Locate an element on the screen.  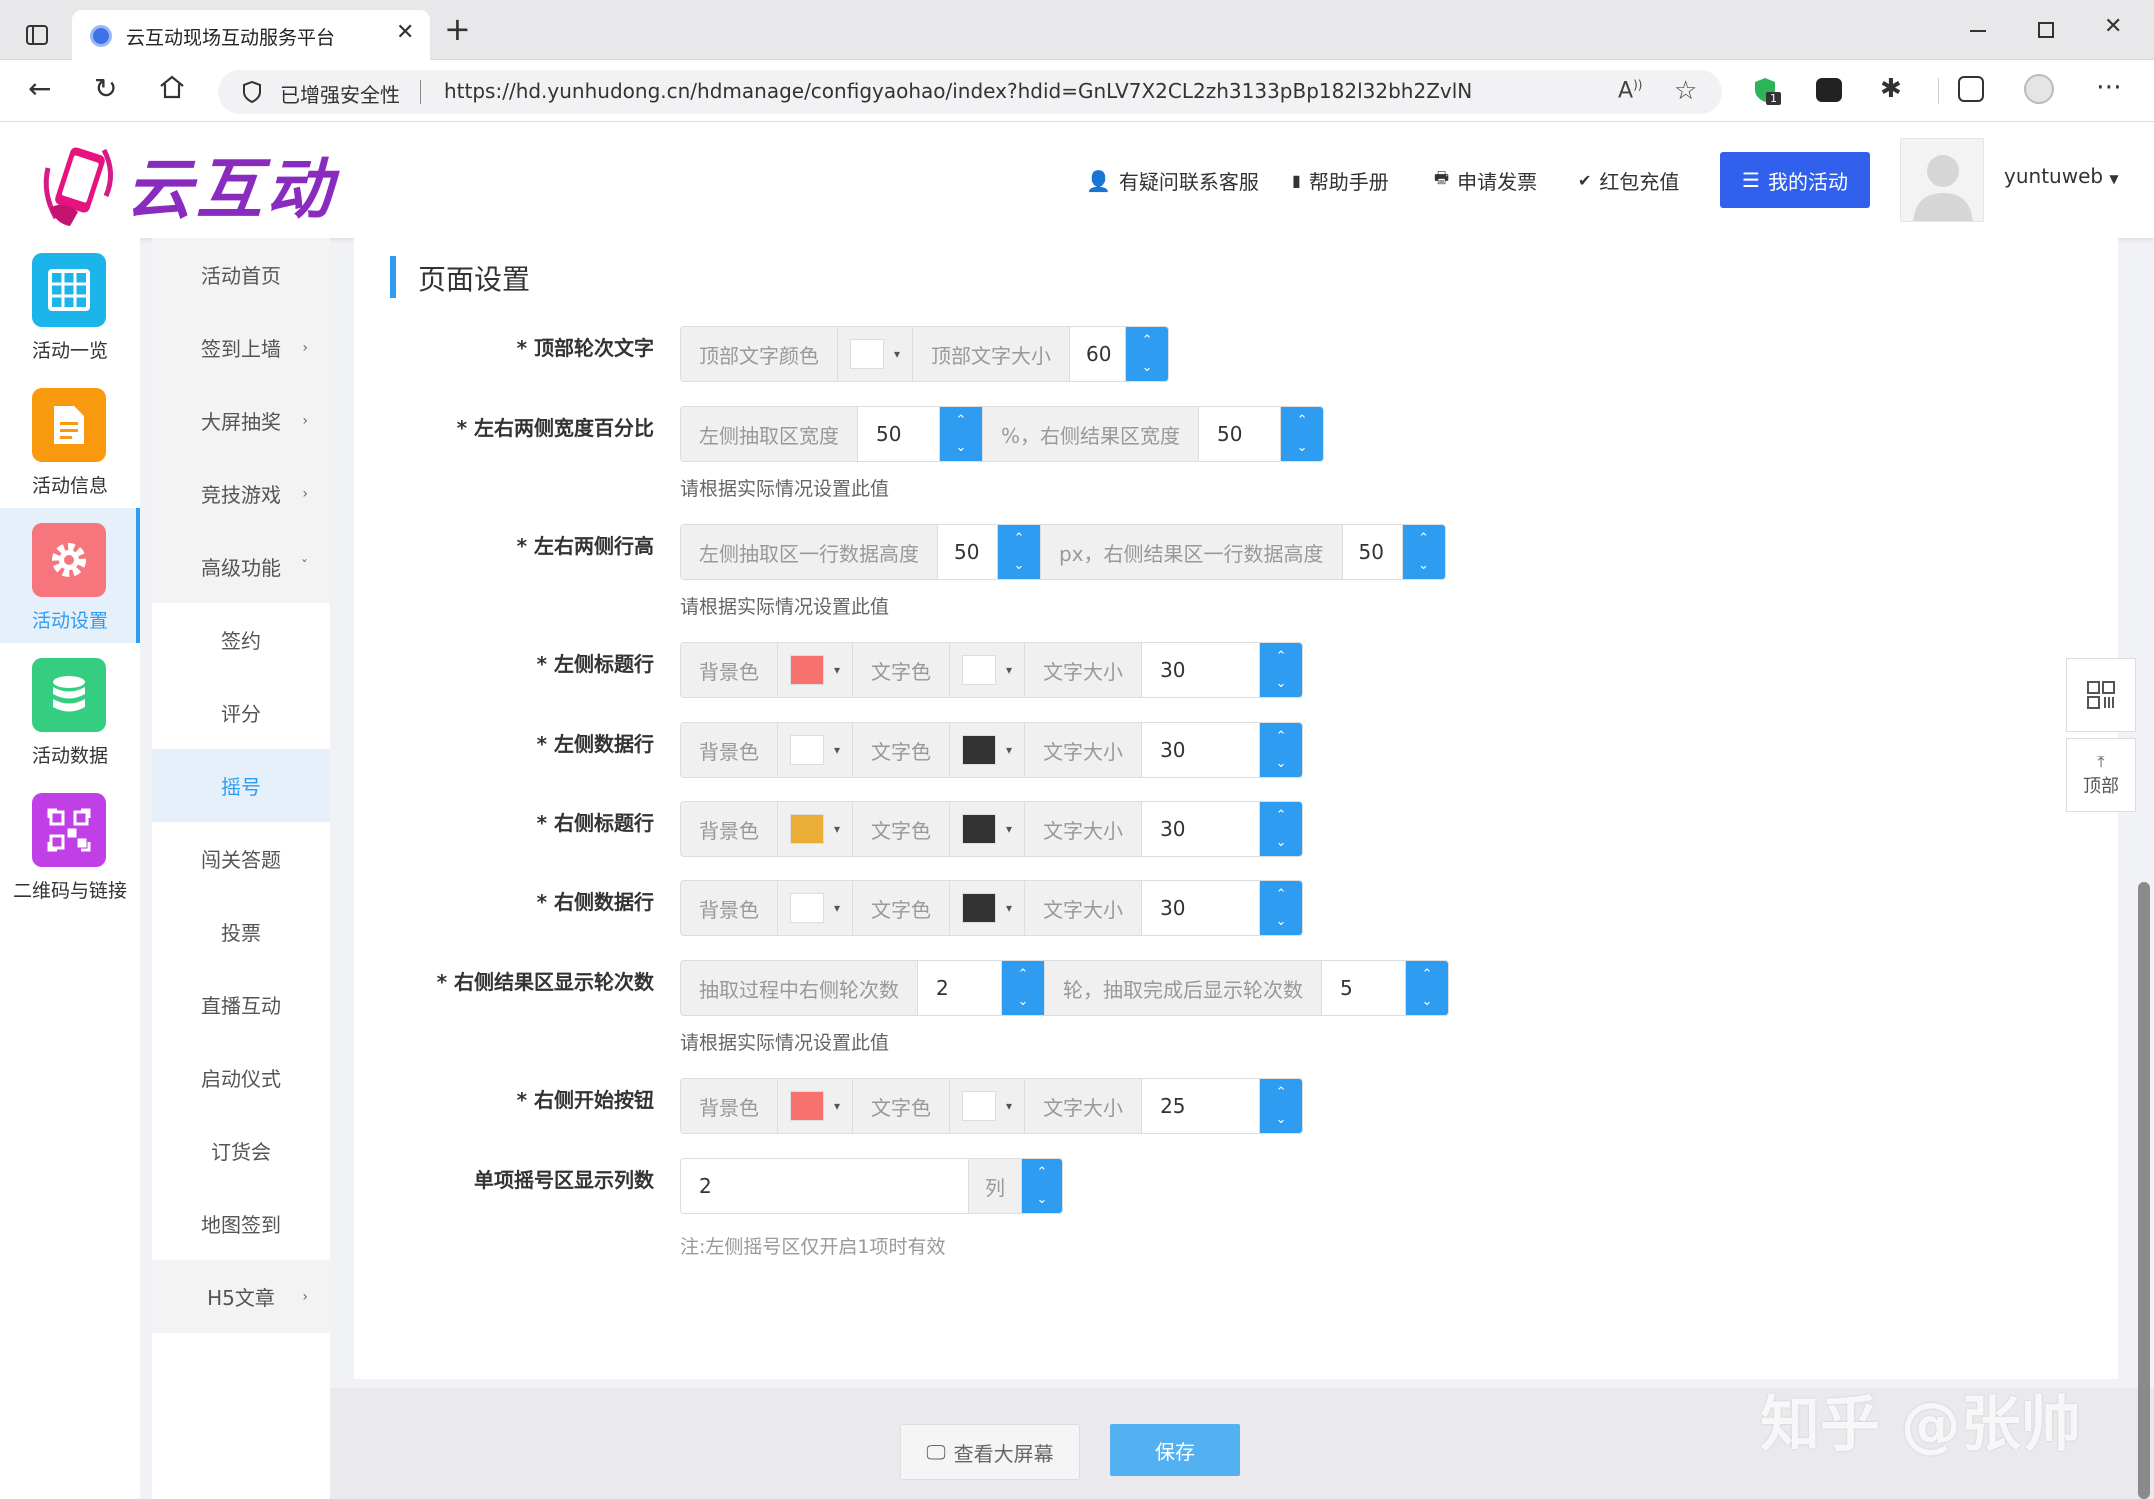
read-aloud-icon: A)) is located at coordinates (1630, 90).